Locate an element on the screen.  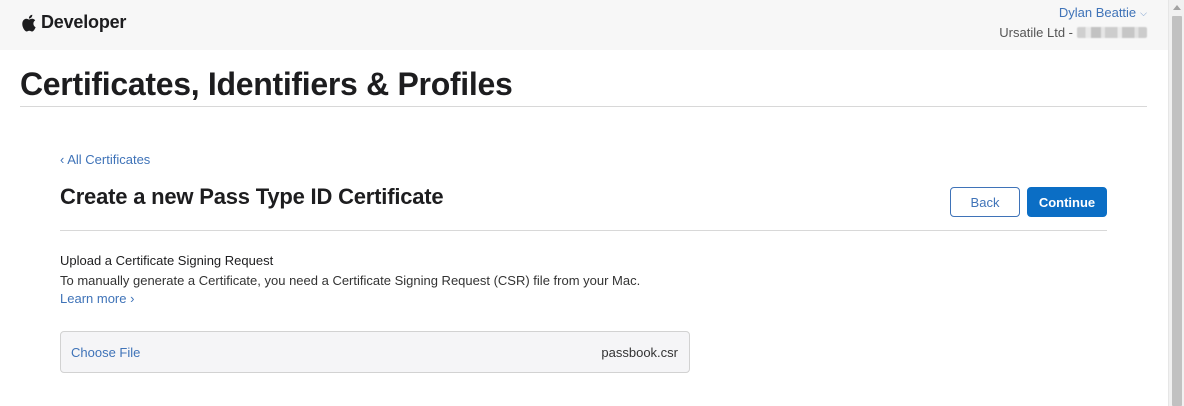
selected-file-name: passbook.csr is located at coordinates (639, 352).